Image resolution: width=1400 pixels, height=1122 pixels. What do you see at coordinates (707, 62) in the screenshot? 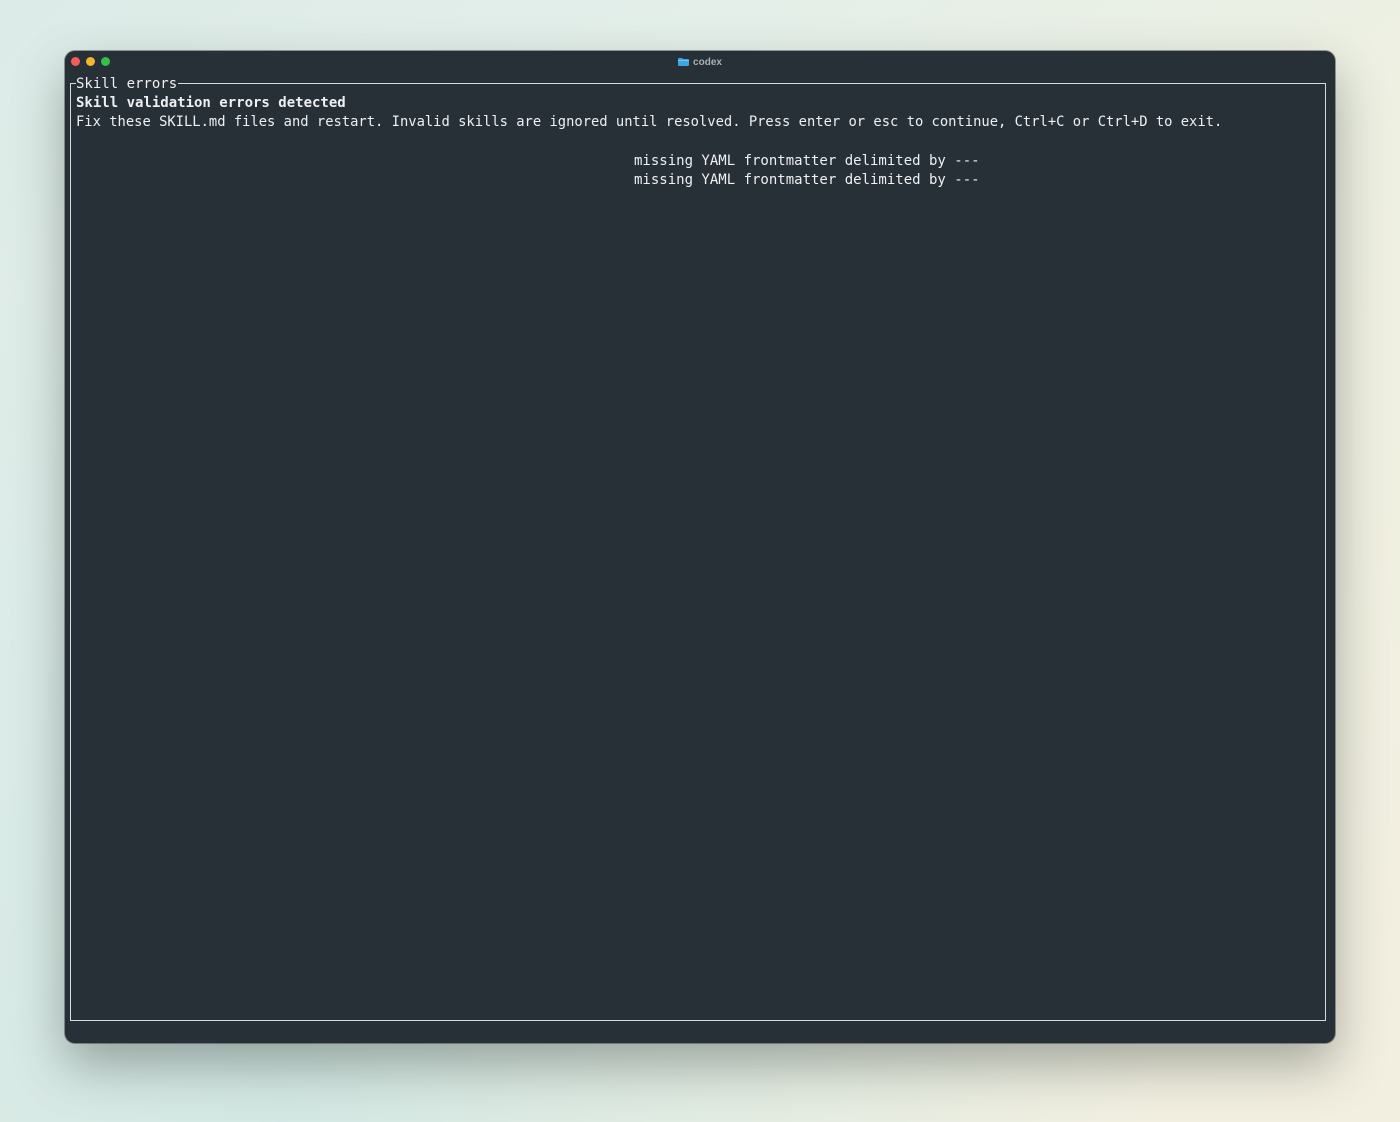
I see `window-title: codex` at bounding box center [707, 62].